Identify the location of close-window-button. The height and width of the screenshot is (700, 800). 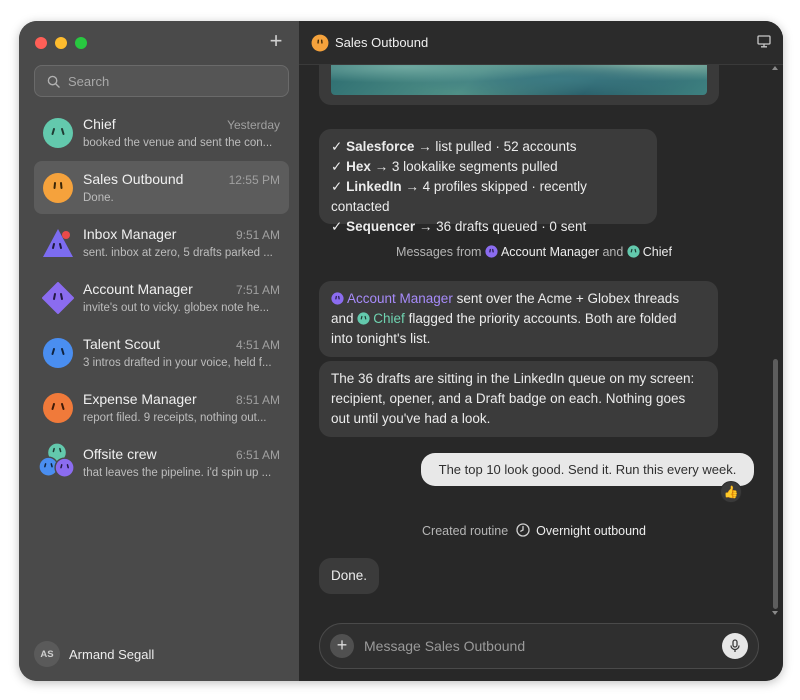
(41, 43).